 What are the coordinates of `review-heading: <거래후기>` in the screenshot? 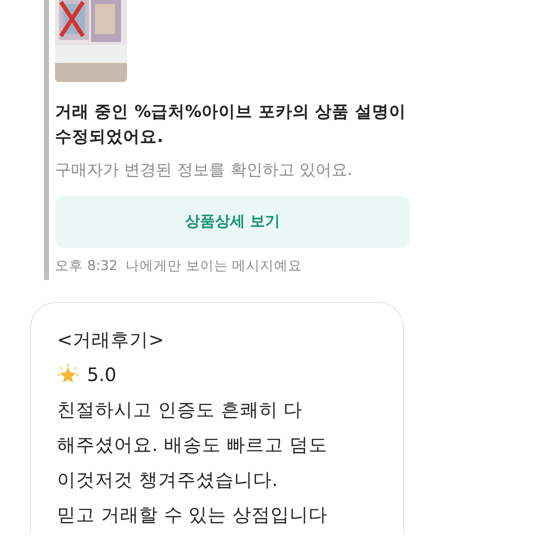 It's located at (111, 340).